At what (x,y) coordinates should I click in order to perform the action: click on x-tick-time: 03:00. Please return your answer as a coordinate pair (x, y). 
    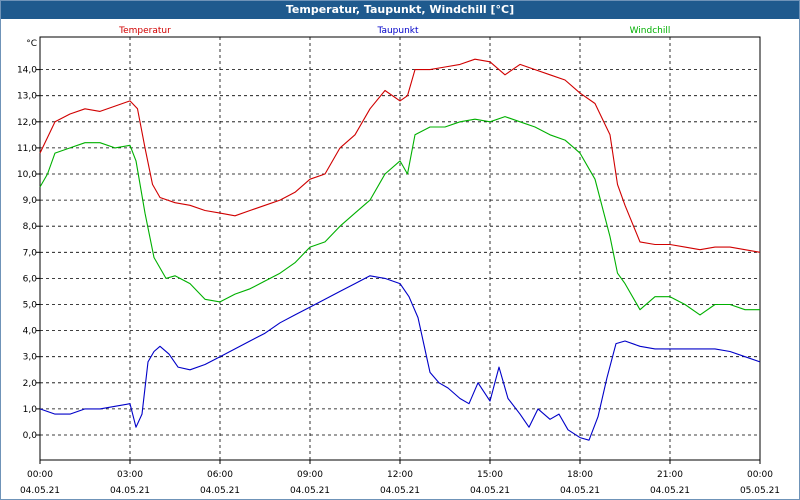
    Looking at the image, I should click on (130, 475).